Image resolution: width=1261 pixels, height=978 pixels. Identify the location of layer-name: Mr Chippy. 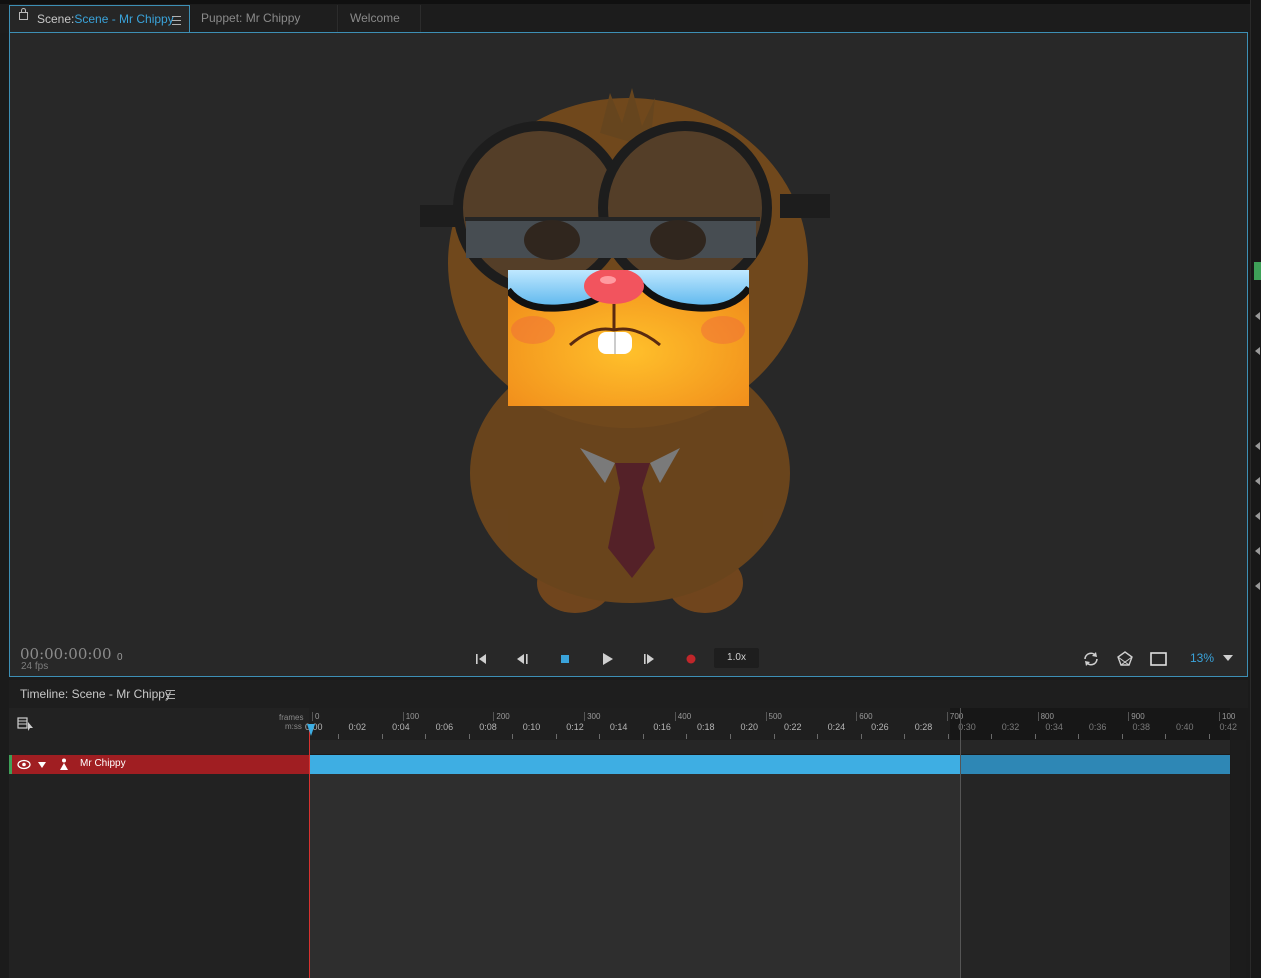
(103, 763).